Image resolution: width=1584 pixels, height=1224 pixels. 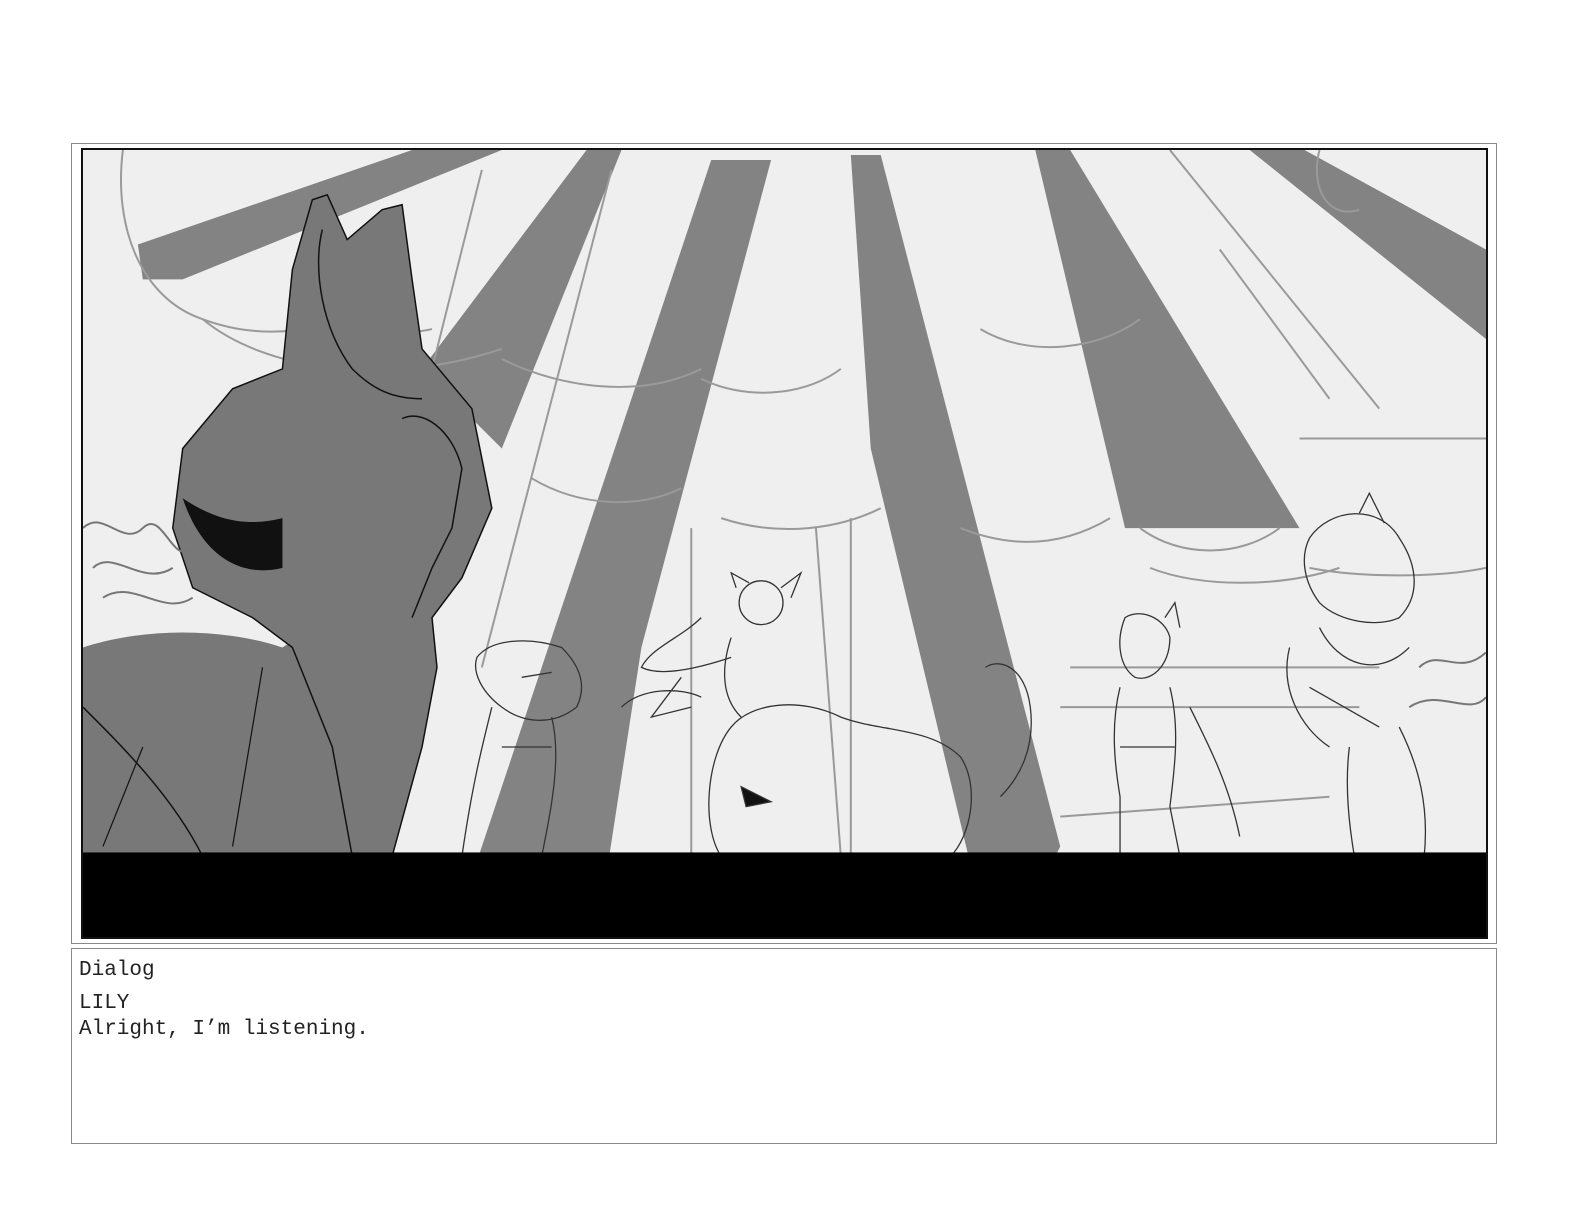 I want to click on dialog-box: Dialog LILY Alright, I’m listening., so click(x=784, y=1046).